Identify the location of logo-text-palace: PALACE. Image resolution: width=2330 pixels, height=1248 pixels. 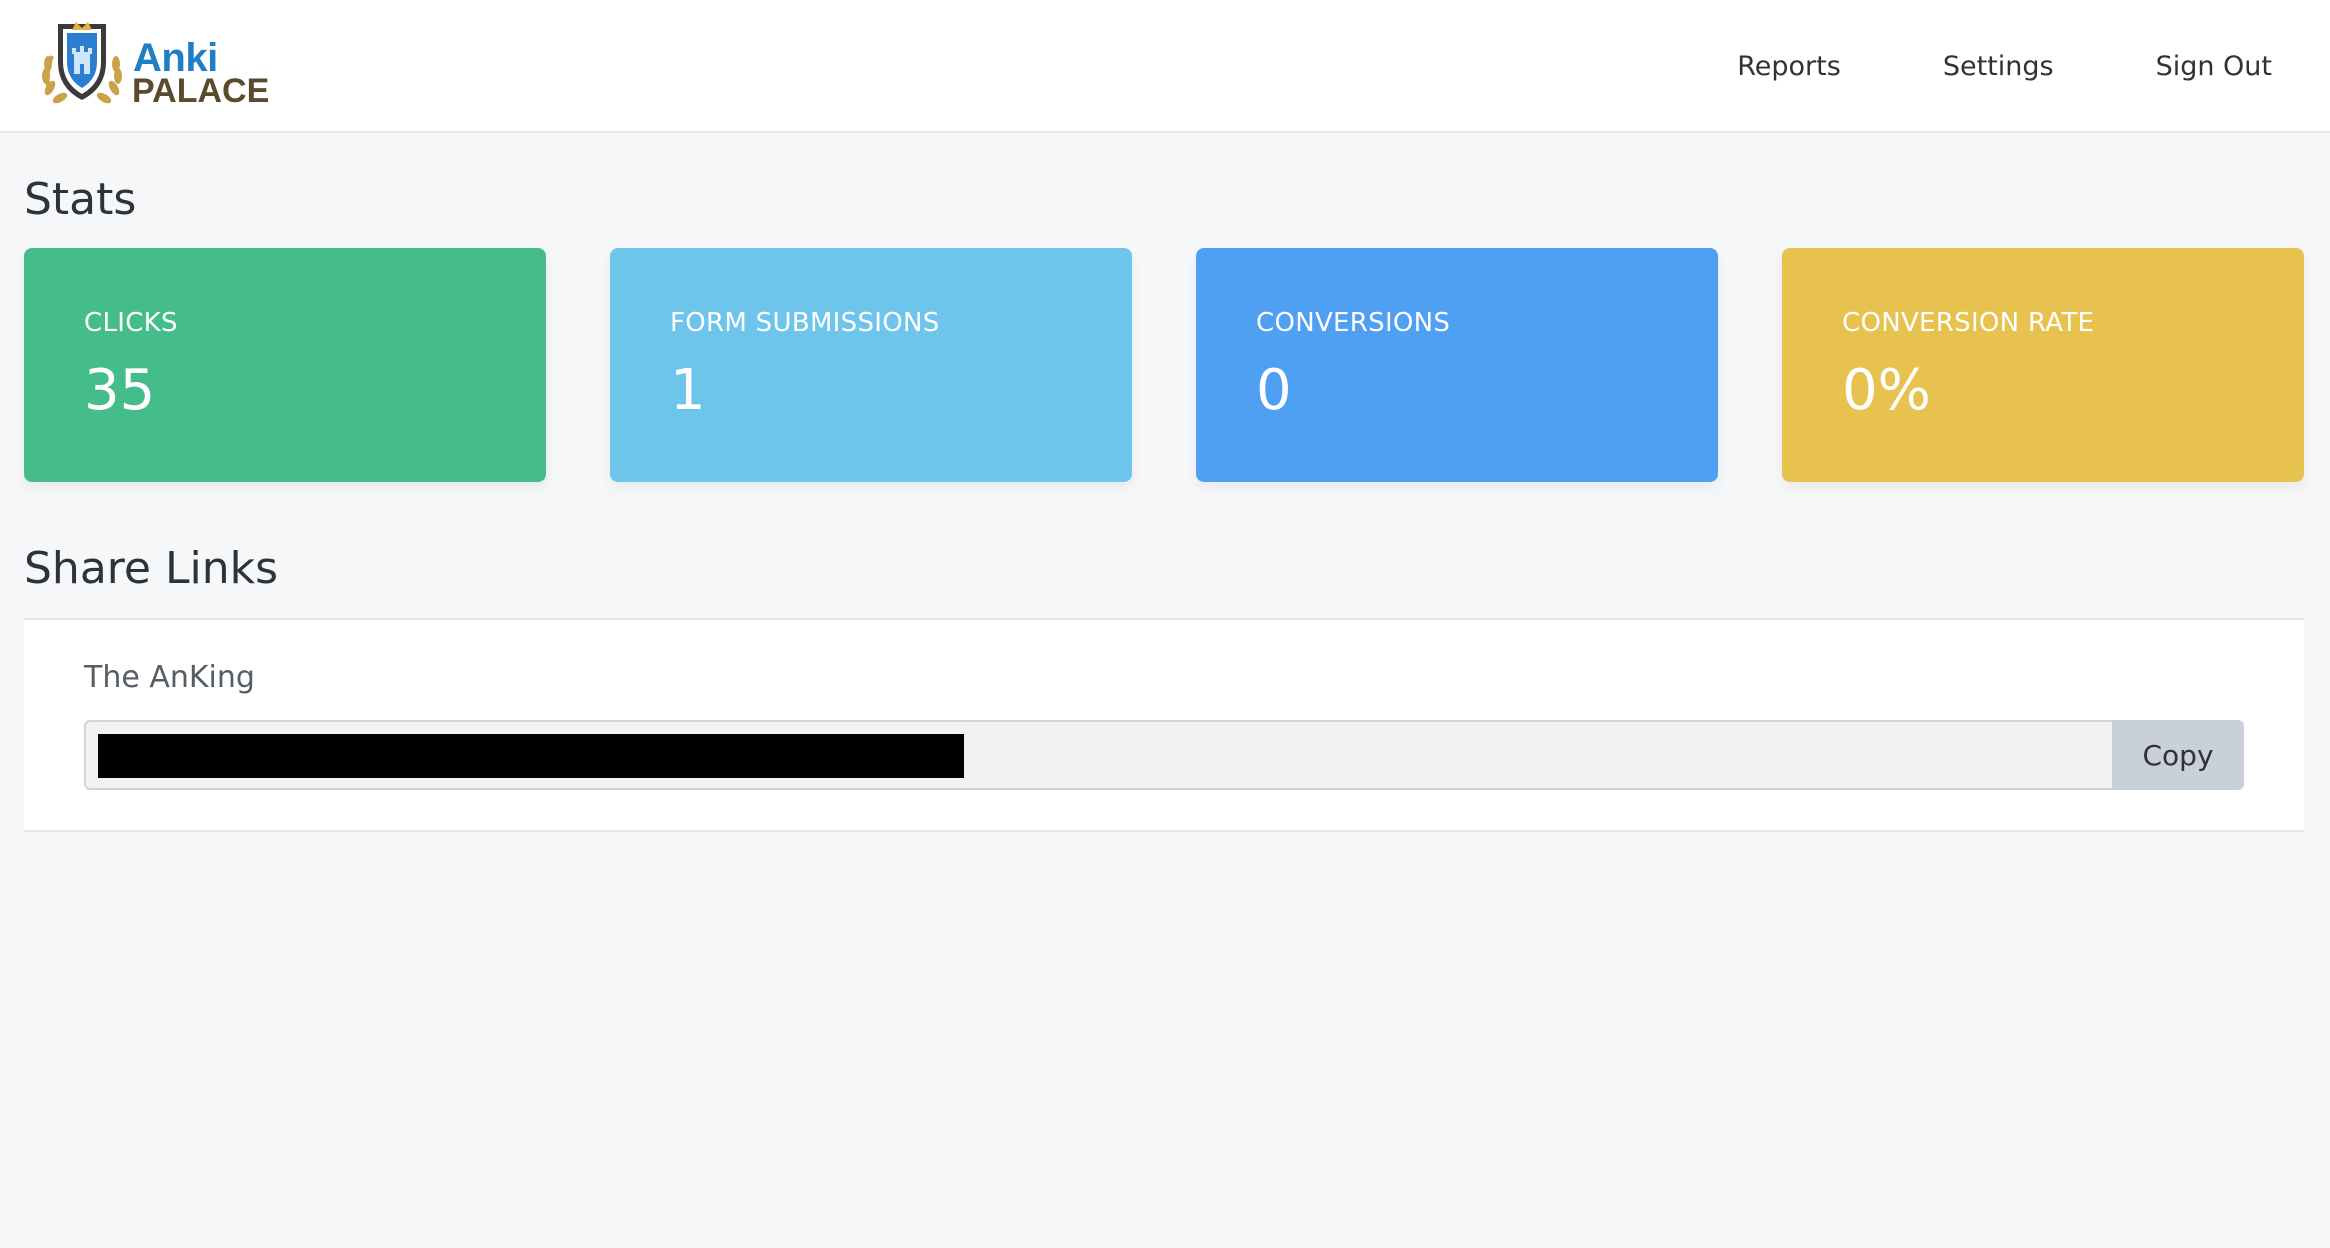
(201, 91).